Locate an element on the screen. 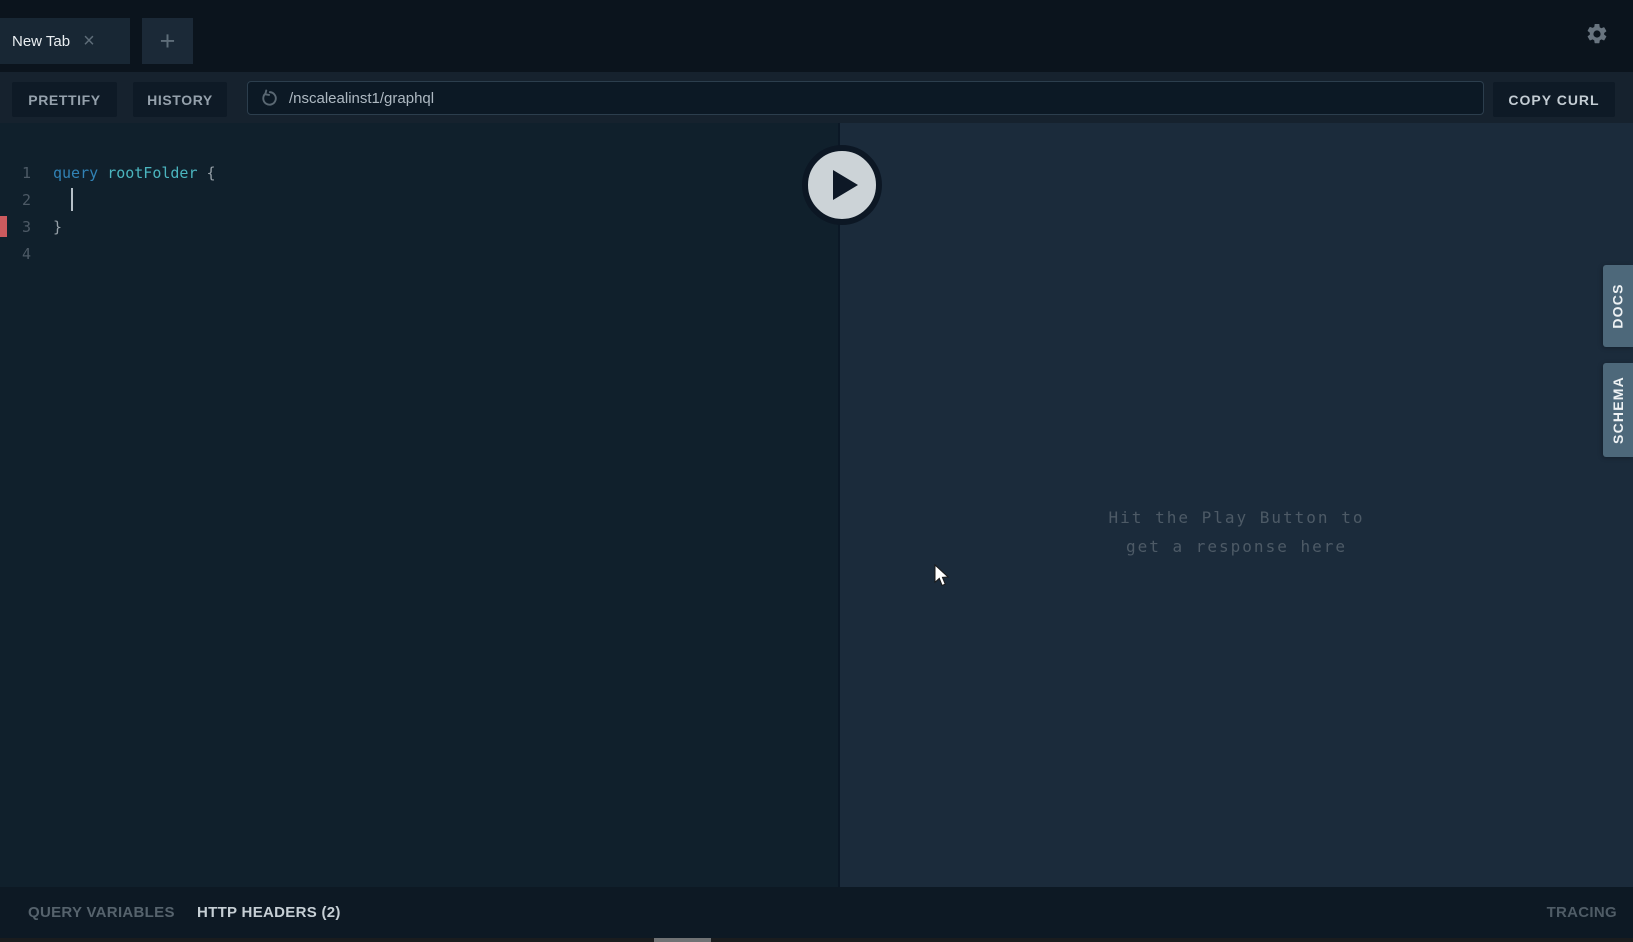  tab-bar: New Tab × + is located at coordinates (816, 36).